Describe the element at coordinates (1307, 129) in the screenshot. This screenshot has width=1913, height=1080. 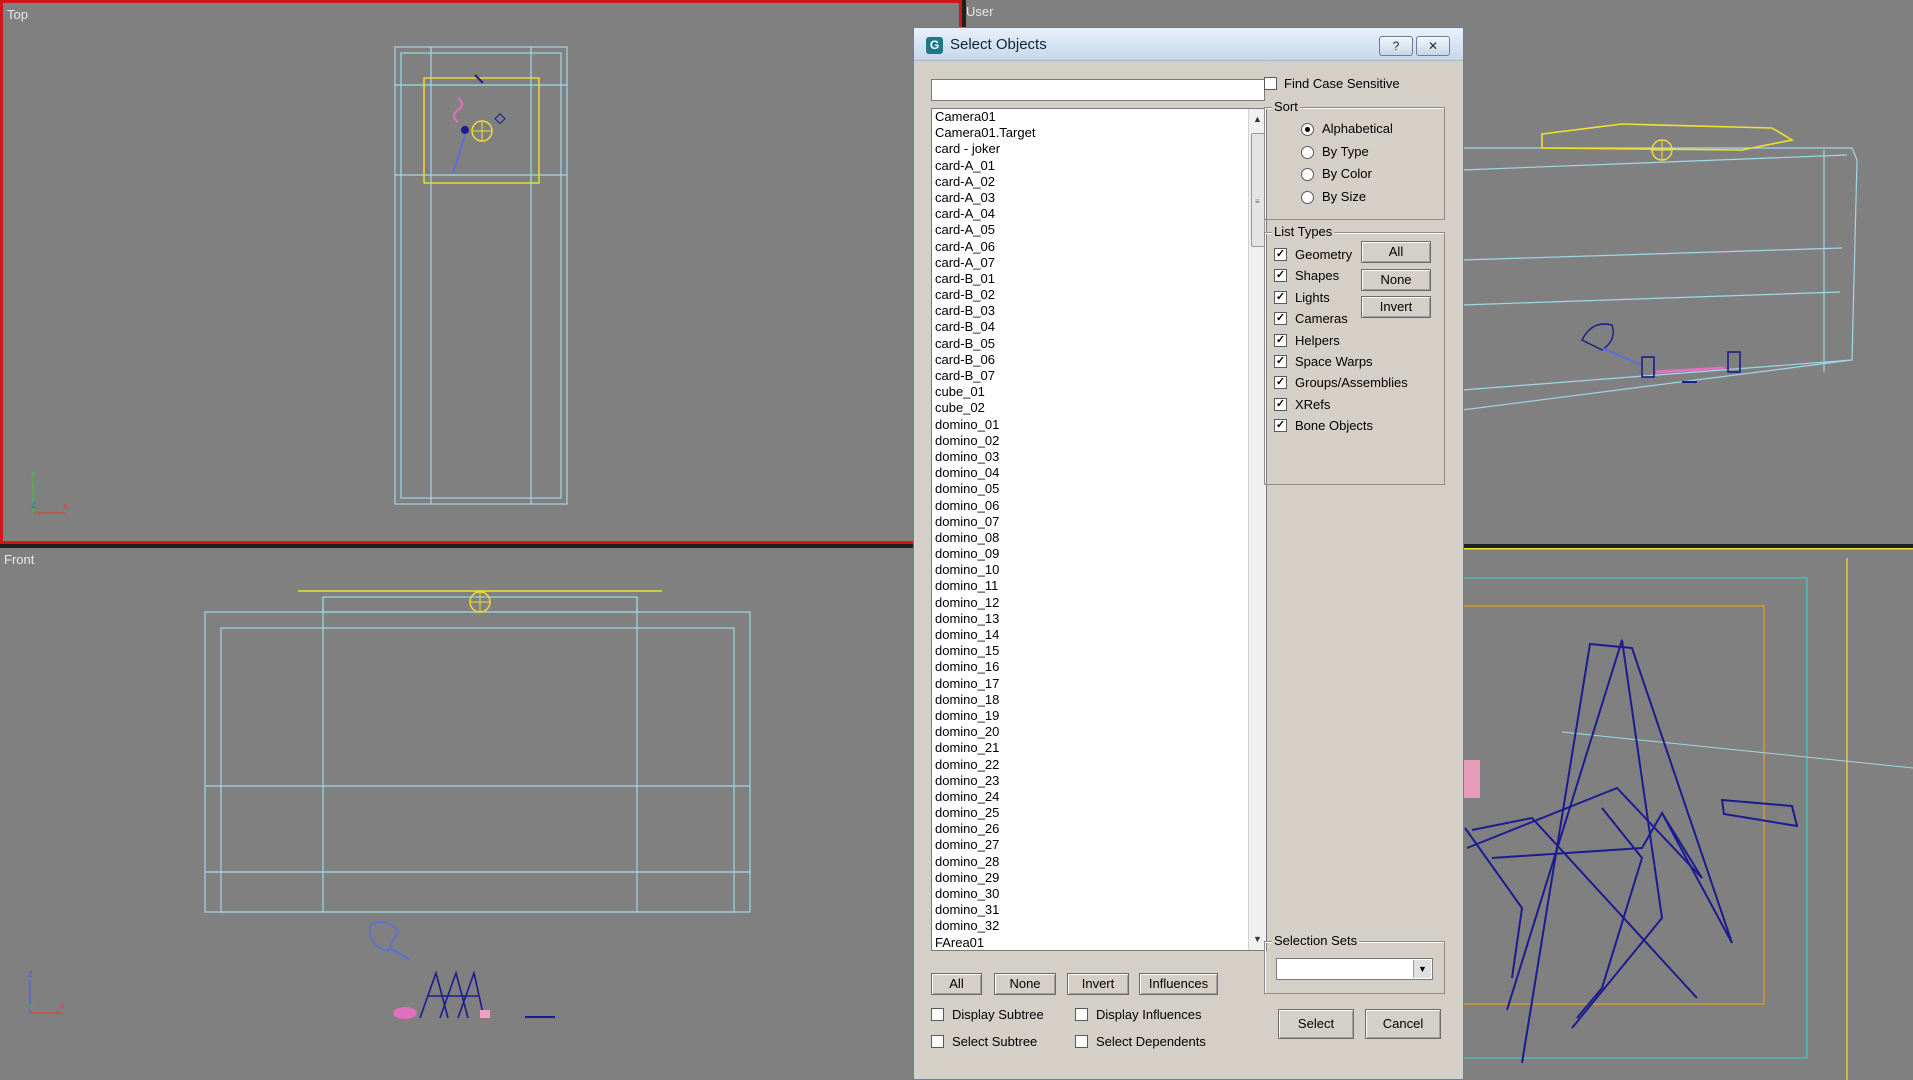
I see `sort-alphabetical-radio` at that location.